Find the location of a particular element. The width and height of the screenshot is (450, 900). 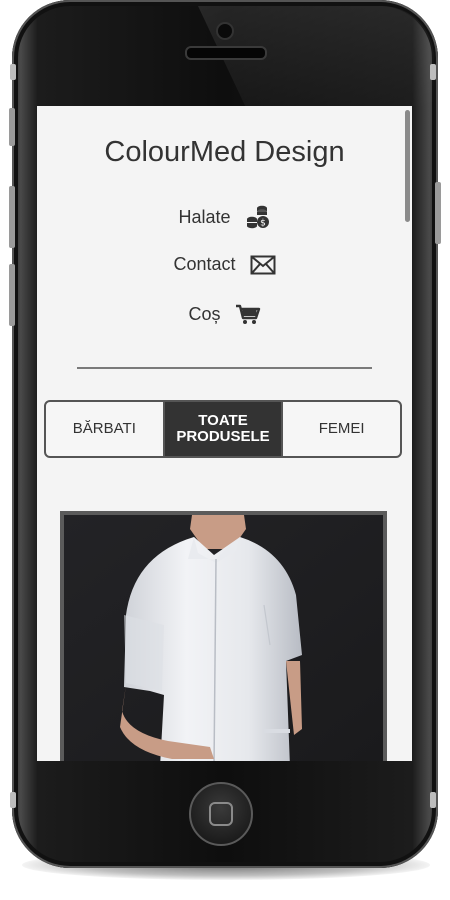

power-button is located at coordinates (438, 213).